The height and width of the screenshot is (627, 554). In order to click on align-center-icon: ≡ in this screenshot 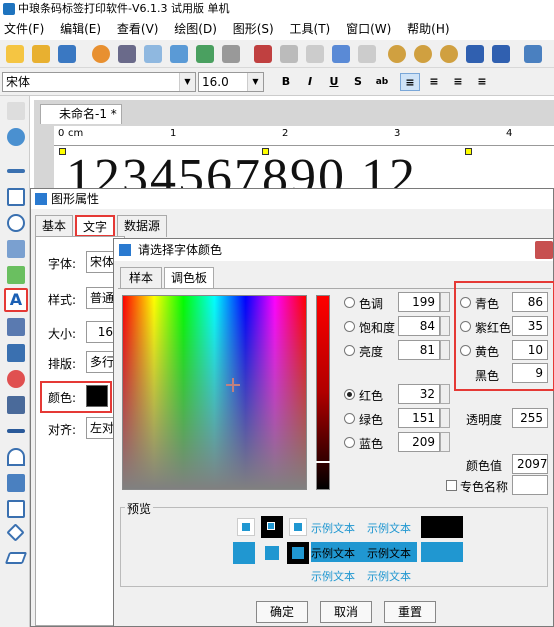, I will do `click(434, 82)`.